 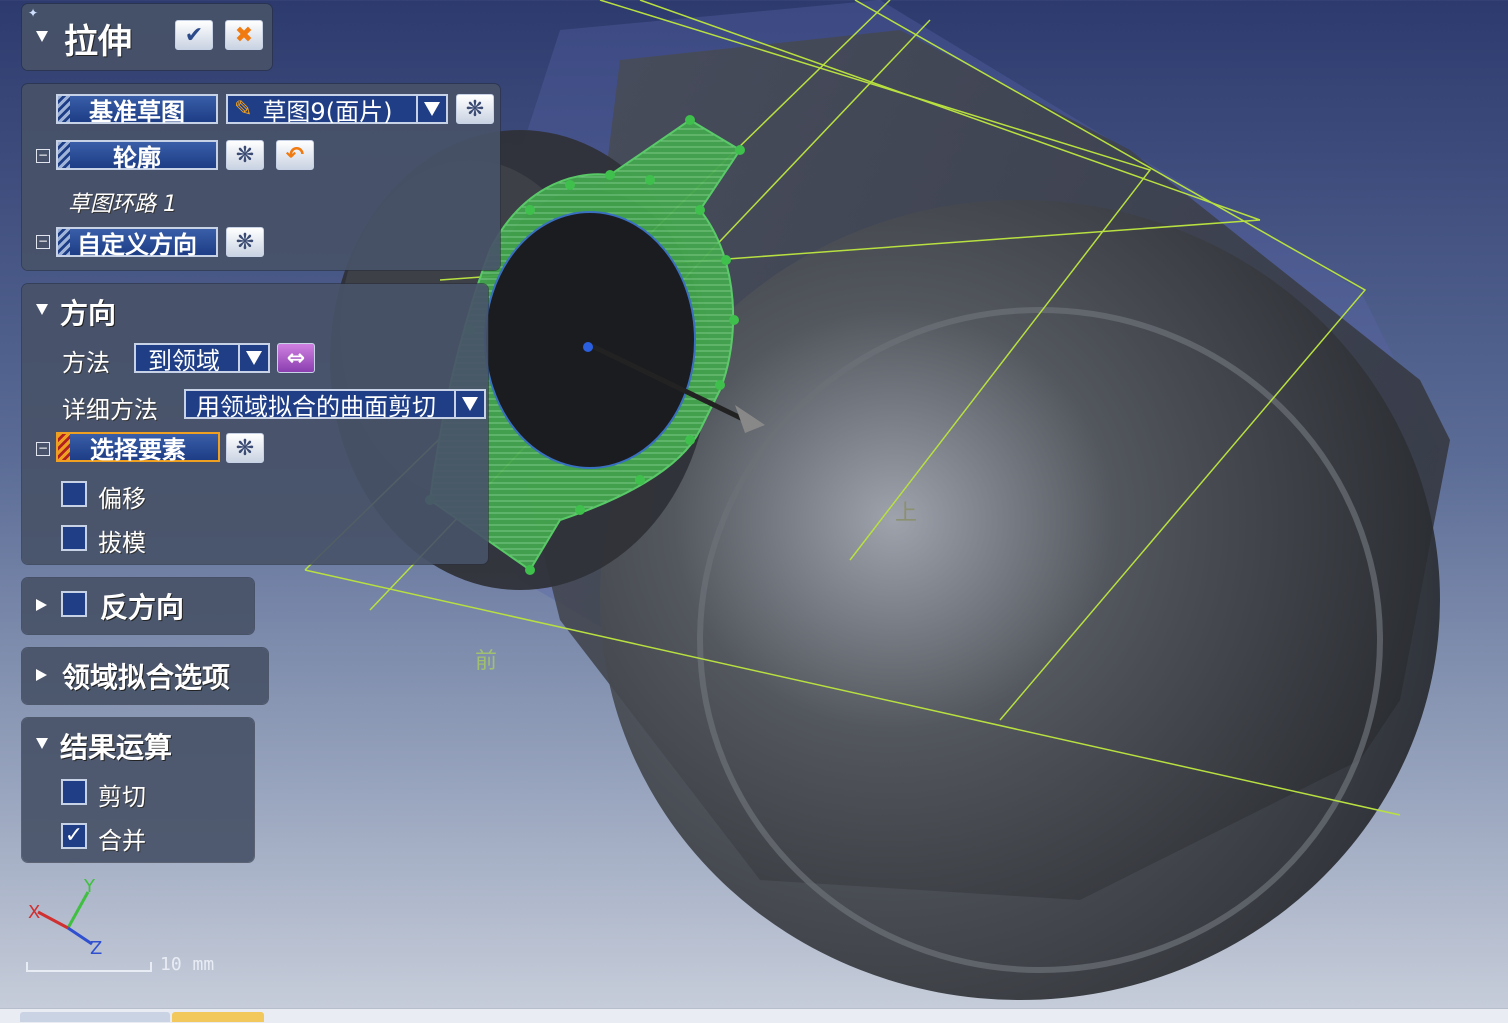 I want to click on method-dropdown-icon, so click(x=253, y=358).